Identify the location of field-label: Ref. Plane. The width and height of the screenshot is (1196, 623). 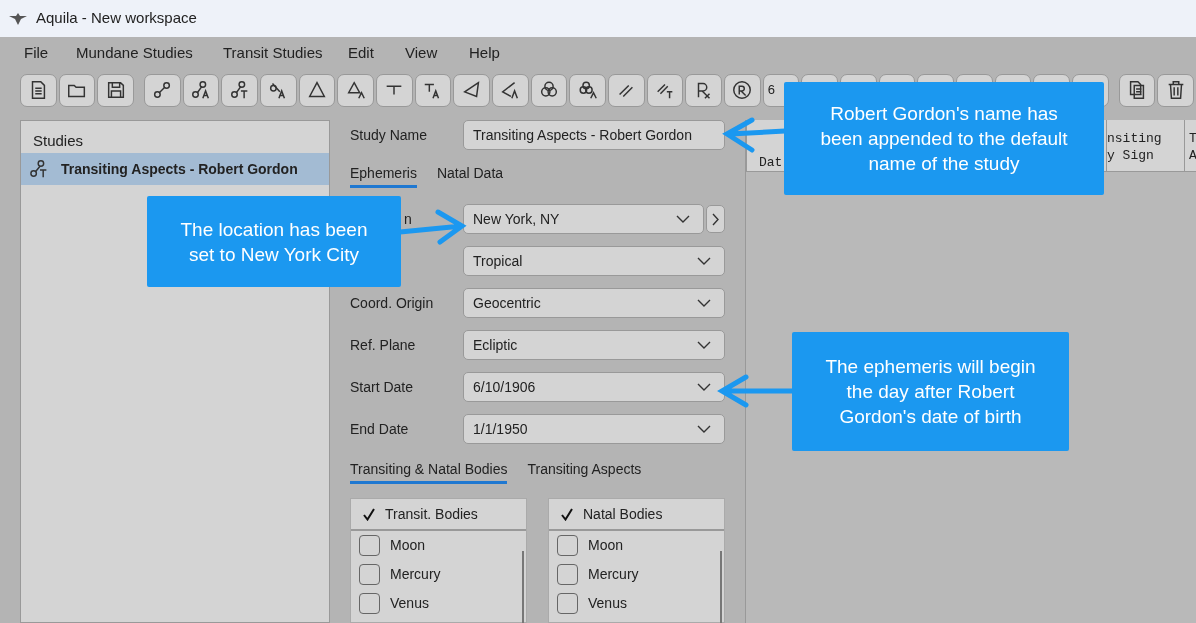
(383, 345).